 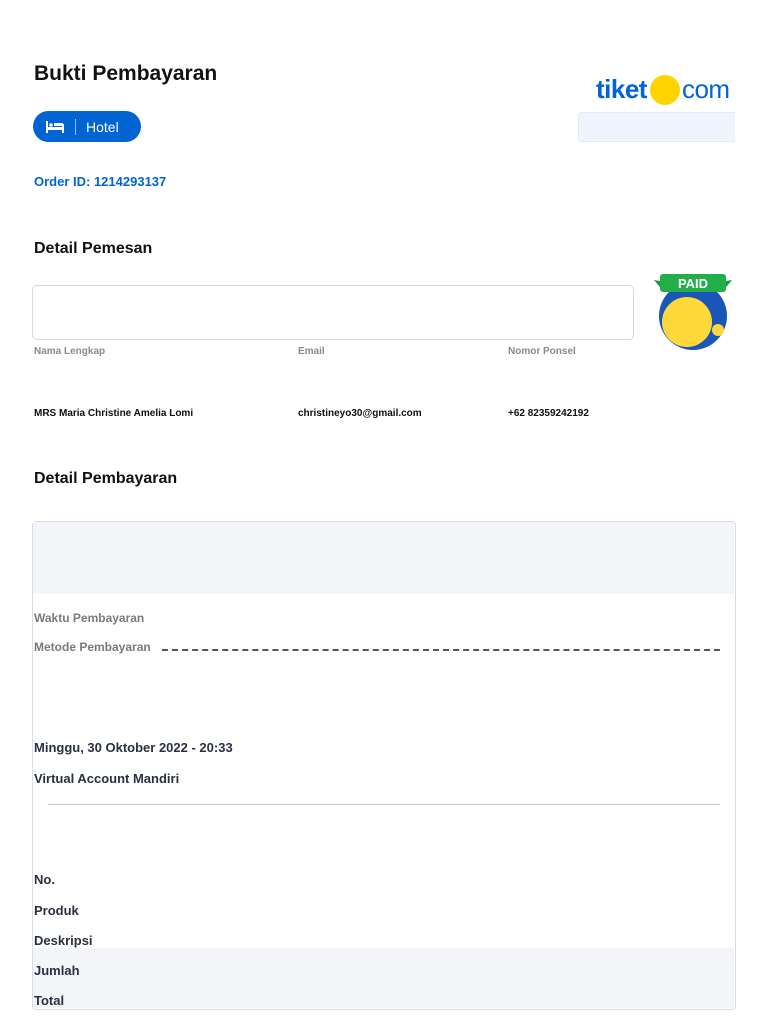 I want to click on field-value-name: MRS Maria Christine Amelia Lomi, so click(x=114, y=413).